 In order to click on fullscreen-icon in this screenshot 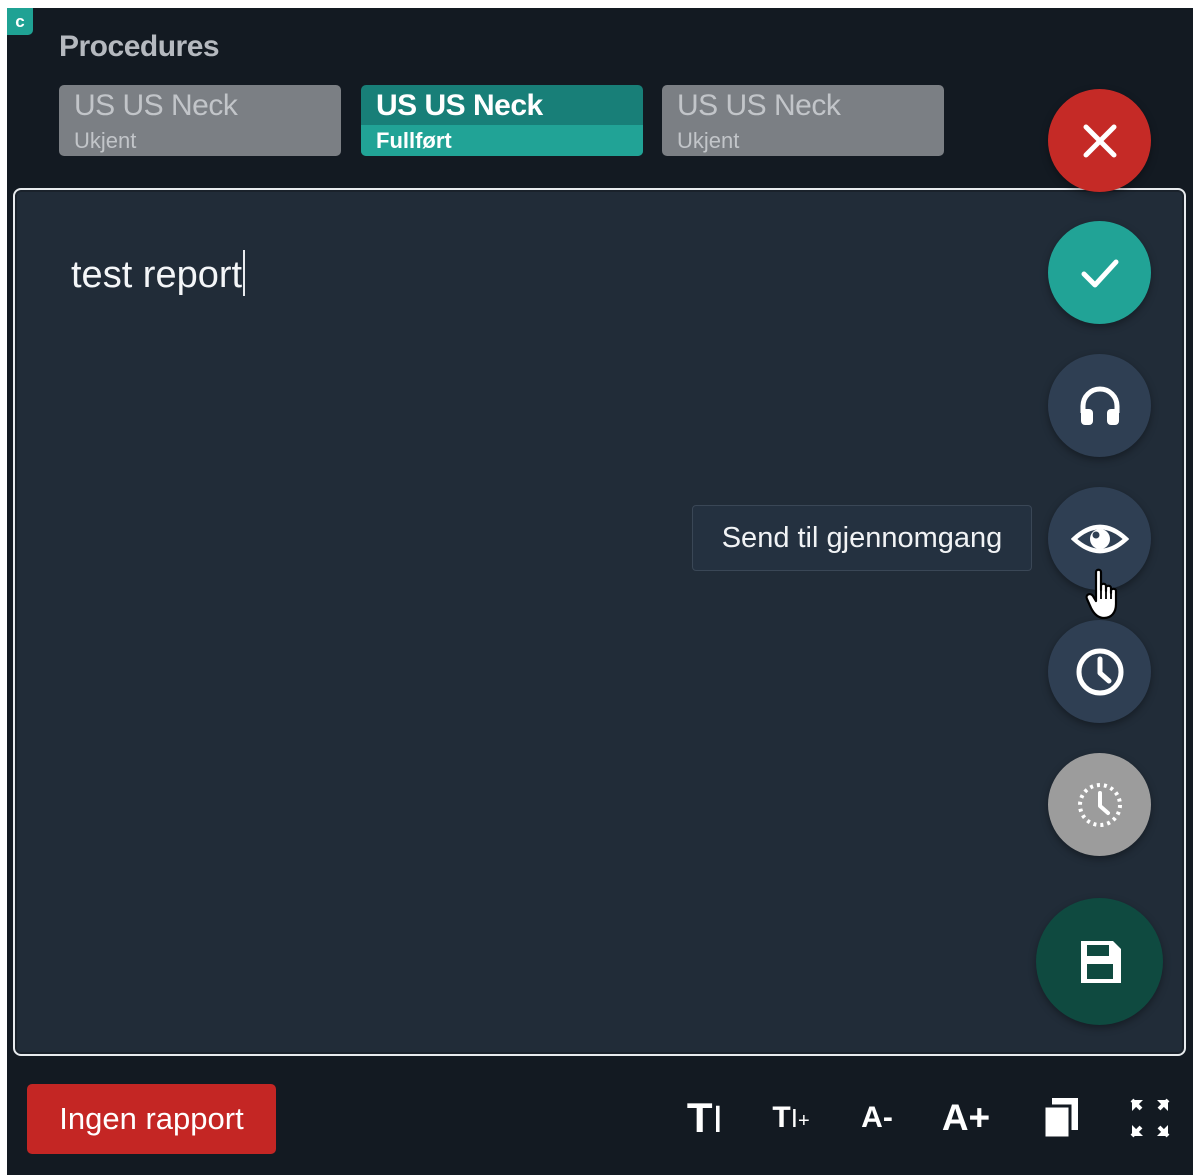, I will do `click(1150, 1118)`.